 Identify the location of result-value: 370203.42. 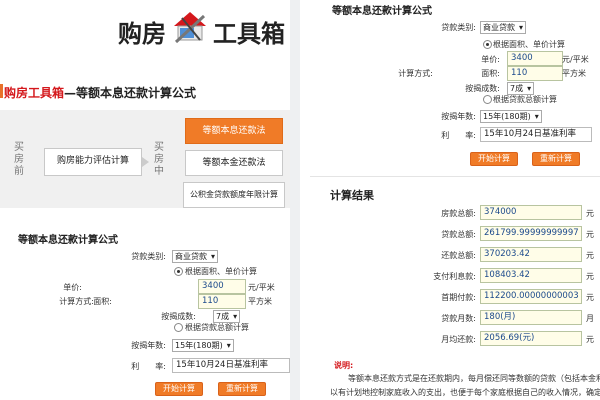
(531, 254).